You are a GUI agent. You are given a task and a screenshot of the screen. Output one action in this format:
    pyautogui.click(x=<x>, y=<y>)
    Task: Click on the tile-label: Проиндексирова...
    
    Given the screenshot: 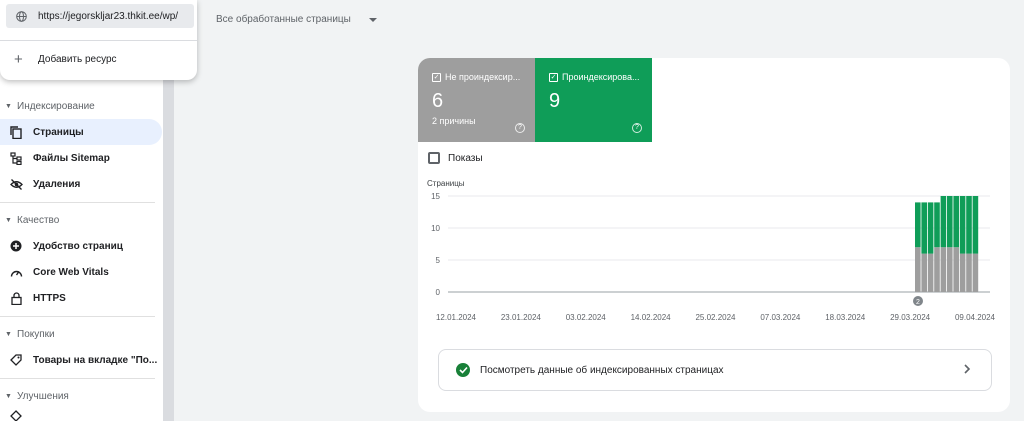 What is the action you would take?
    pyautogui.click(x=601, y=77)
    